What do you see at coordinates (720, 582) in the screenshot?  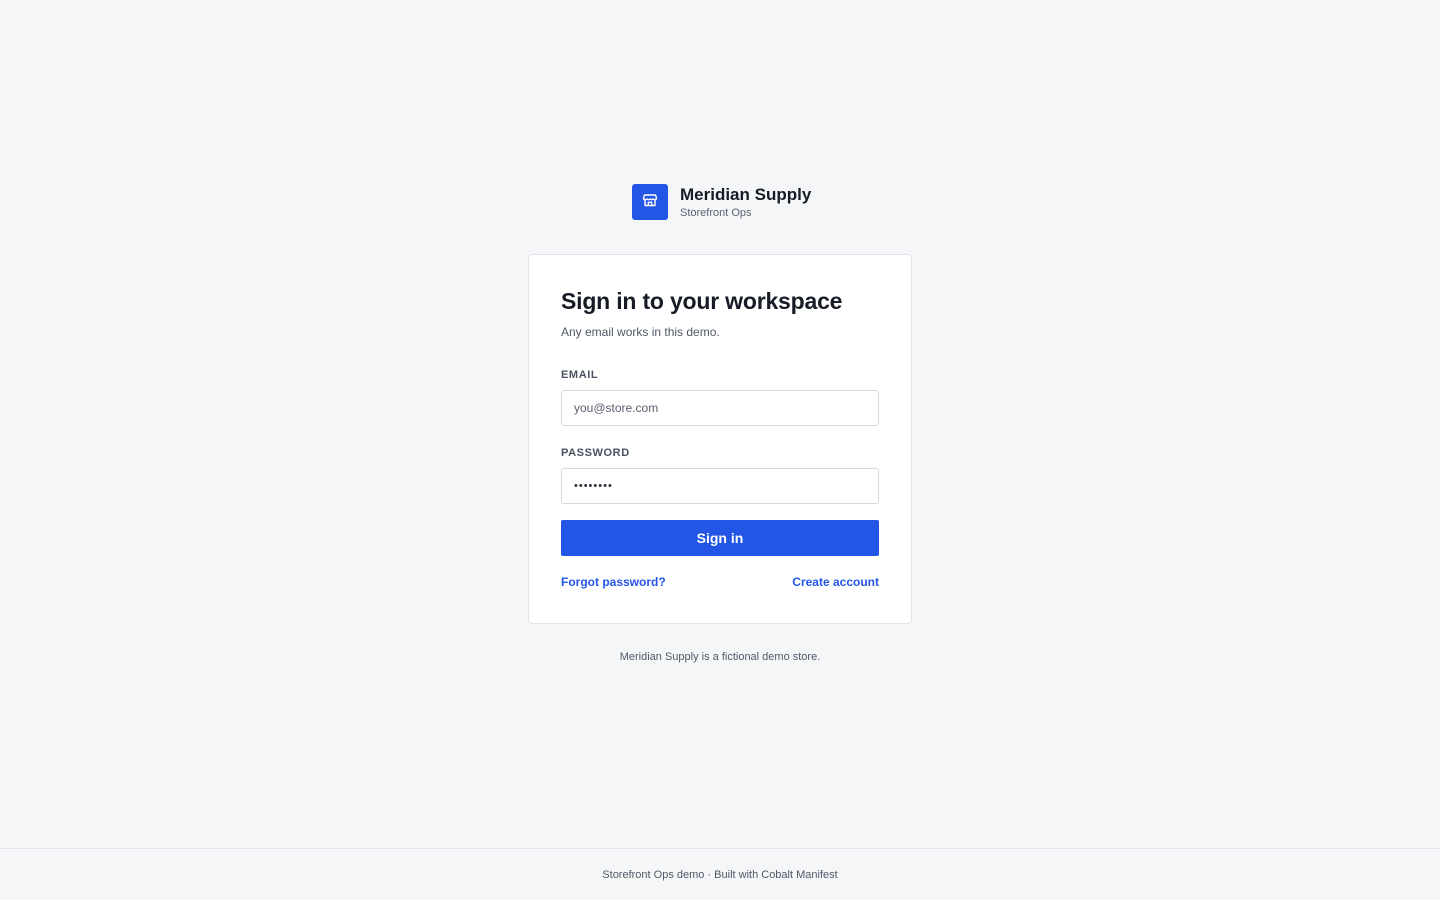 I see `auth-links: Forgot password? Create account` at bounding box center [720, 582].